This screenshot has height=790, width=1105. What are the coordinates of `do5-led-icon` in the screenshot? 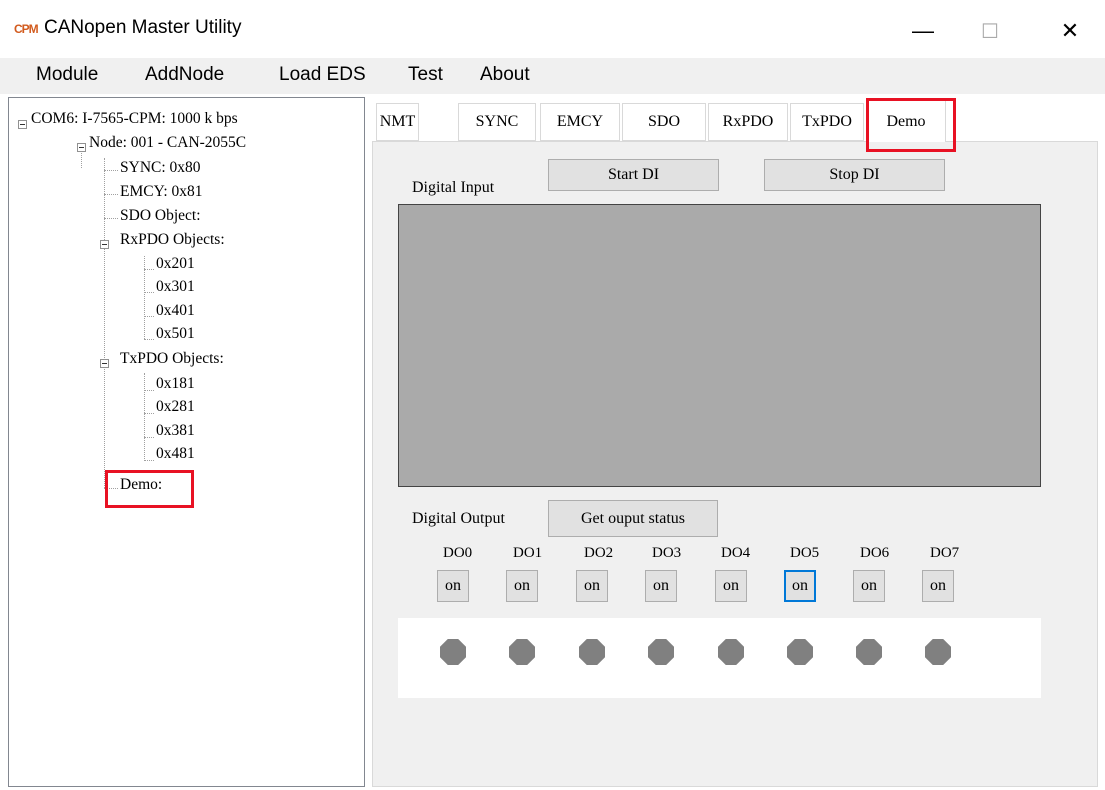 It's located at (800, 652).